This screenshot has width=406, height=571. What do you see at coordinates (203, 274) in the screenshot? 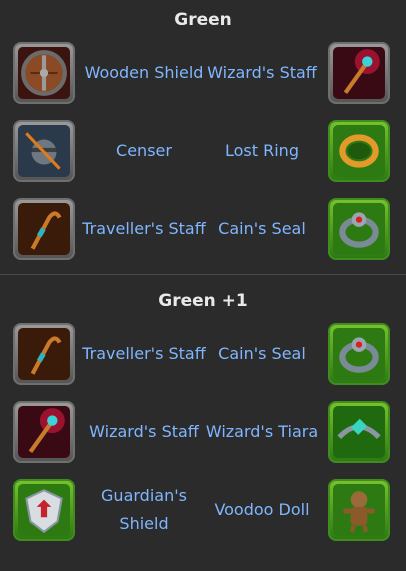
I see `section-divider` at bounding box center [203, 274].